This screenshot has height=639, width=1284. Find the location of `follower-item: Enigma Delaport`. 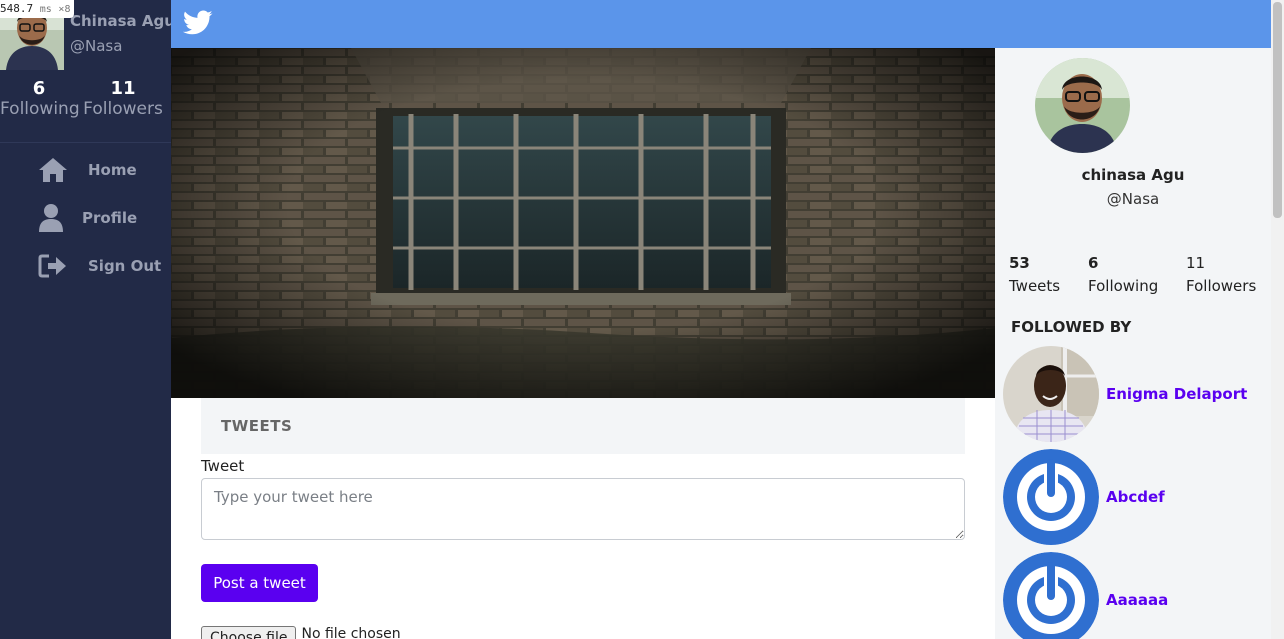

follower-item: Enigma Delaport is located at coordinates (1133, 394).